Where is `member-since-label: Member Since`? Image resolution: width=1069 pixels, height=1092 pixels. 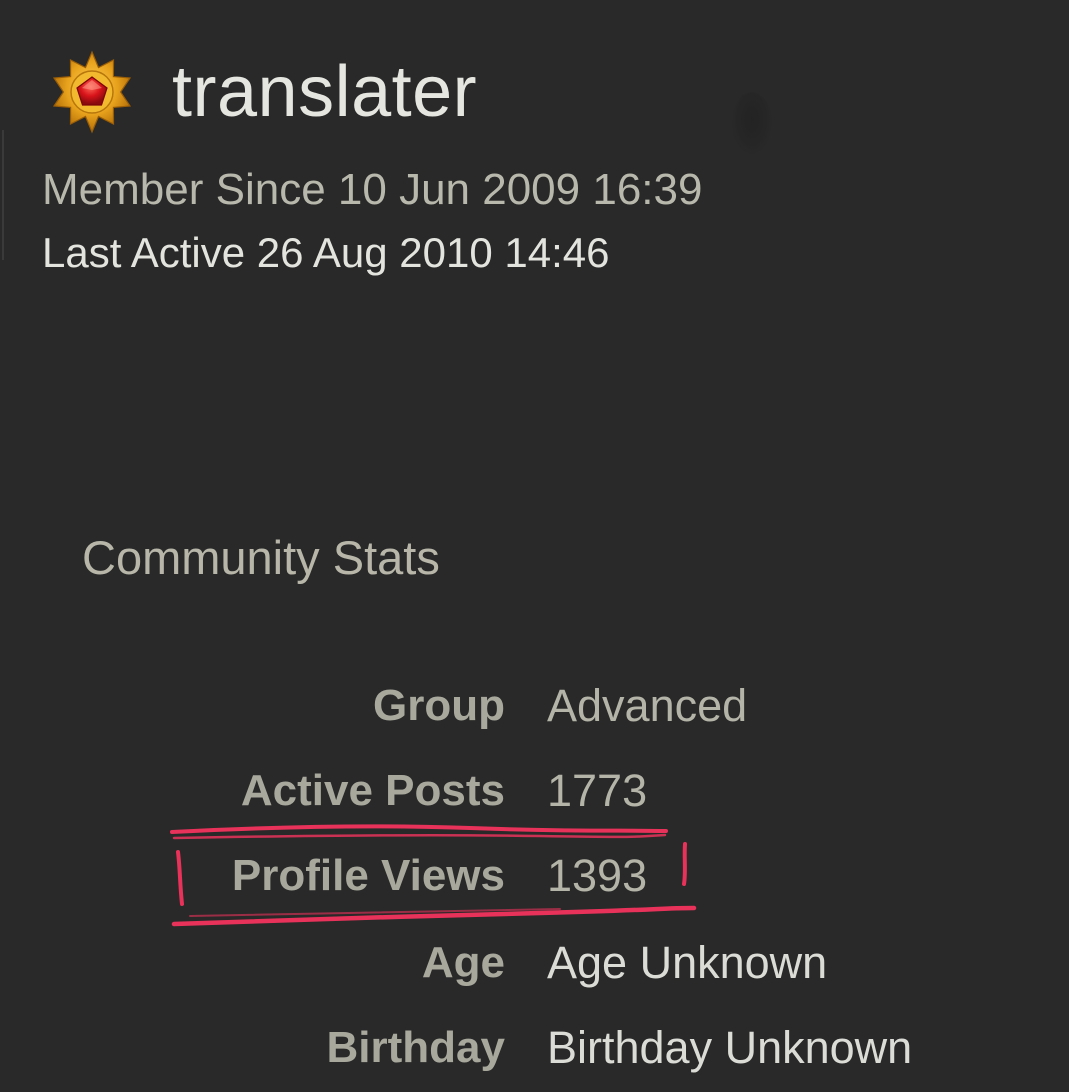
member-since-label: Member Since is located at coordinates (184, 189).